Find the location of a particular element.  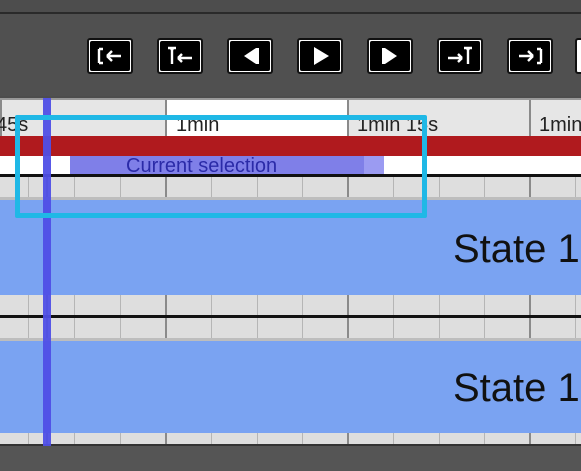

bottom-scrollbar is located at coordinates (290, 457).